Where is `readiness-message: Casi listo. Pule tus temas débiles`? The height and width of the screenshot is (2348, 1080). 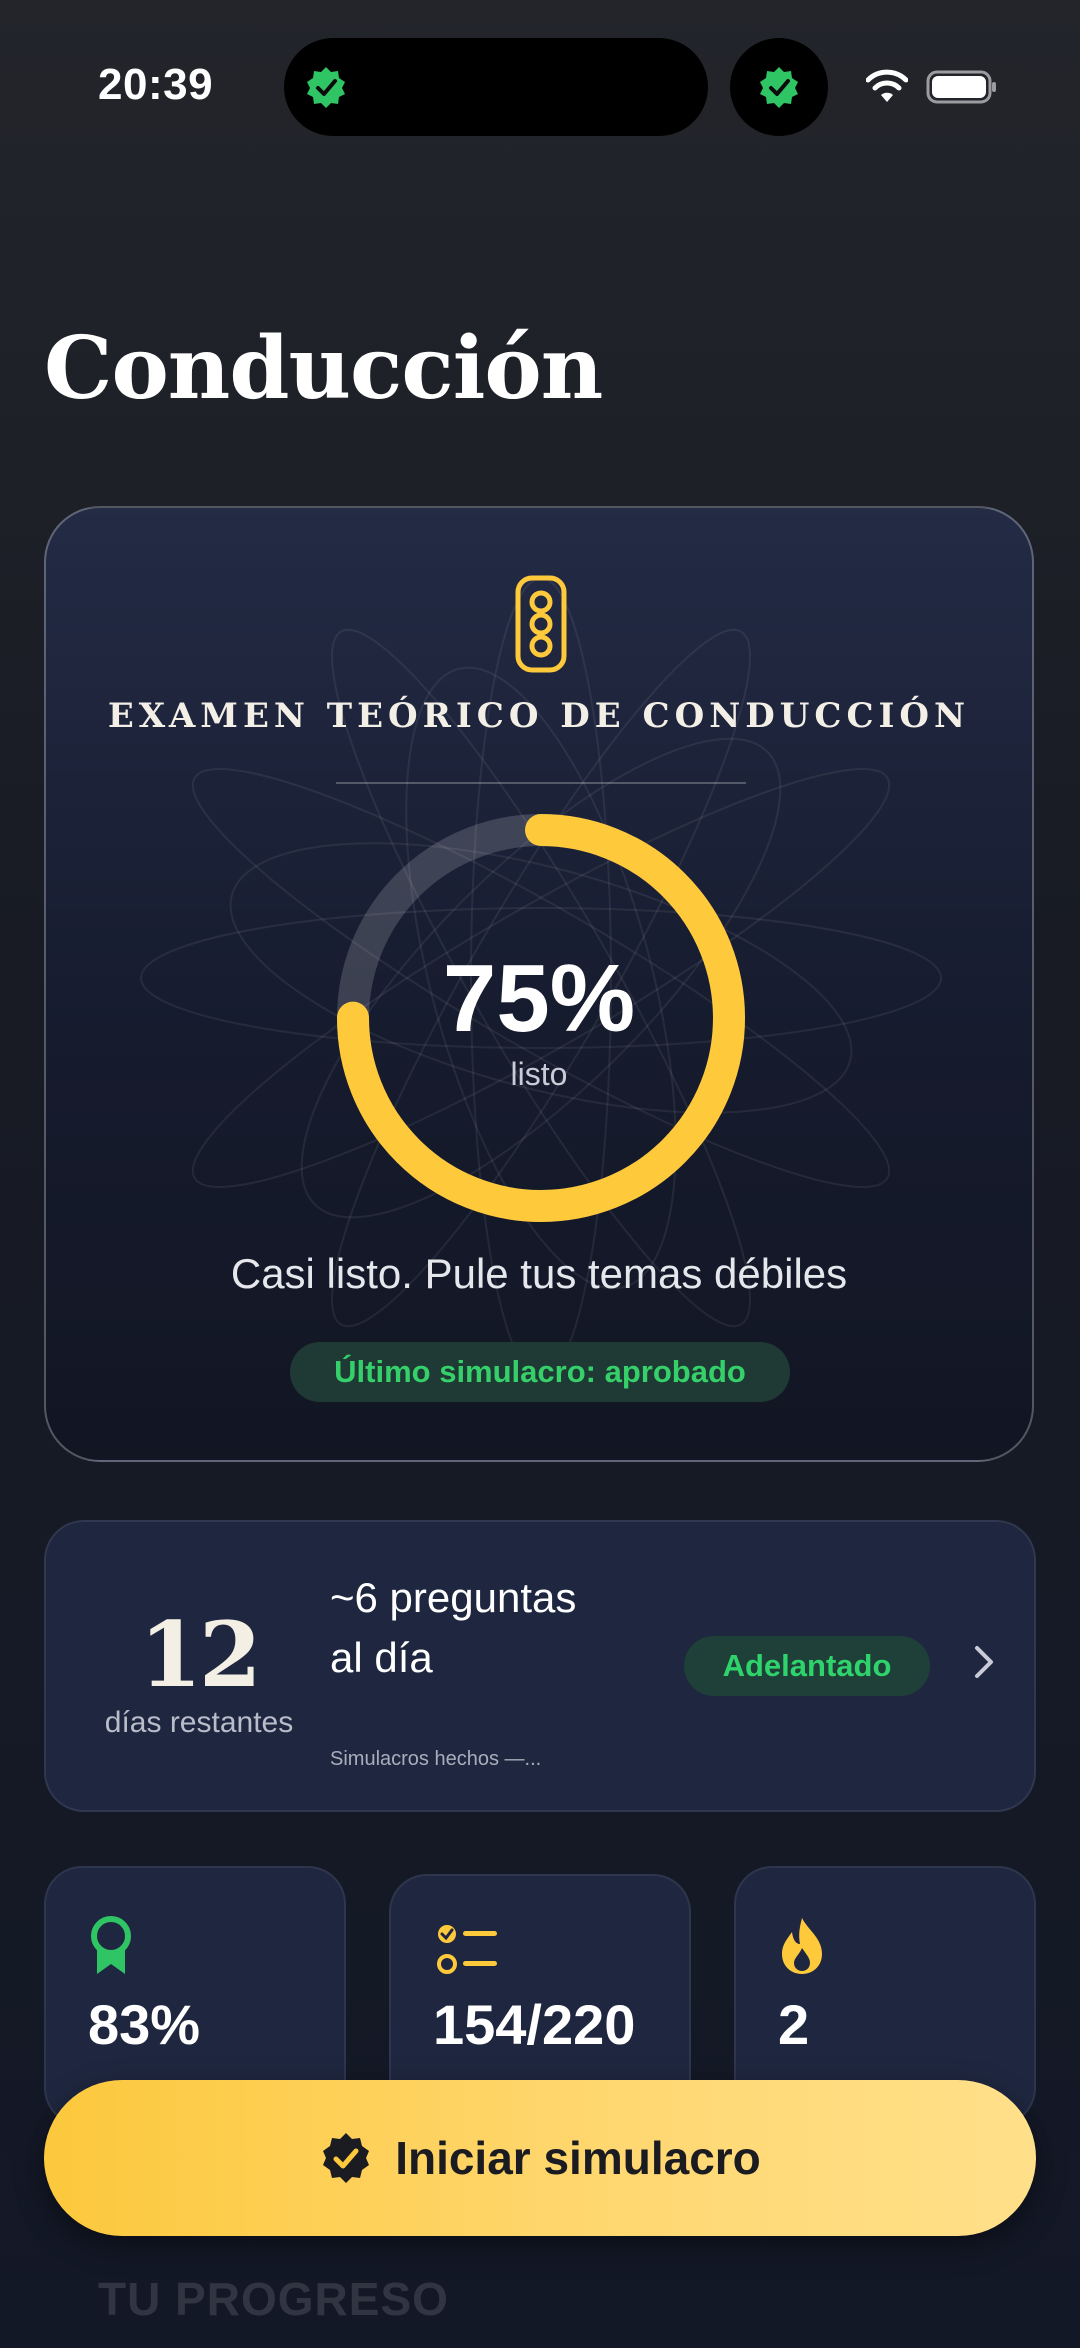 readiness-message: Casi listo. Pule tus temas débiles is located at coordinates (539, 1273).